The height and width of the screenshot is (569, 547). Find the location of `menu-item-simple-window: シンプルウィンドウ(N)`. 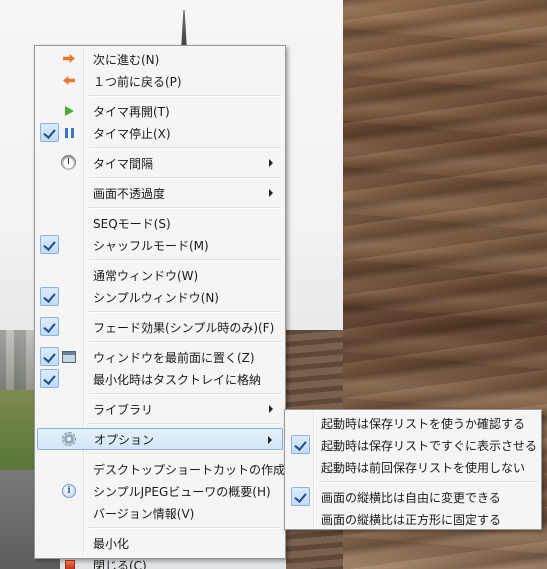

menu-item-simple-window: シンプルウィンドウ(N) is located at coordinates (160, 297).